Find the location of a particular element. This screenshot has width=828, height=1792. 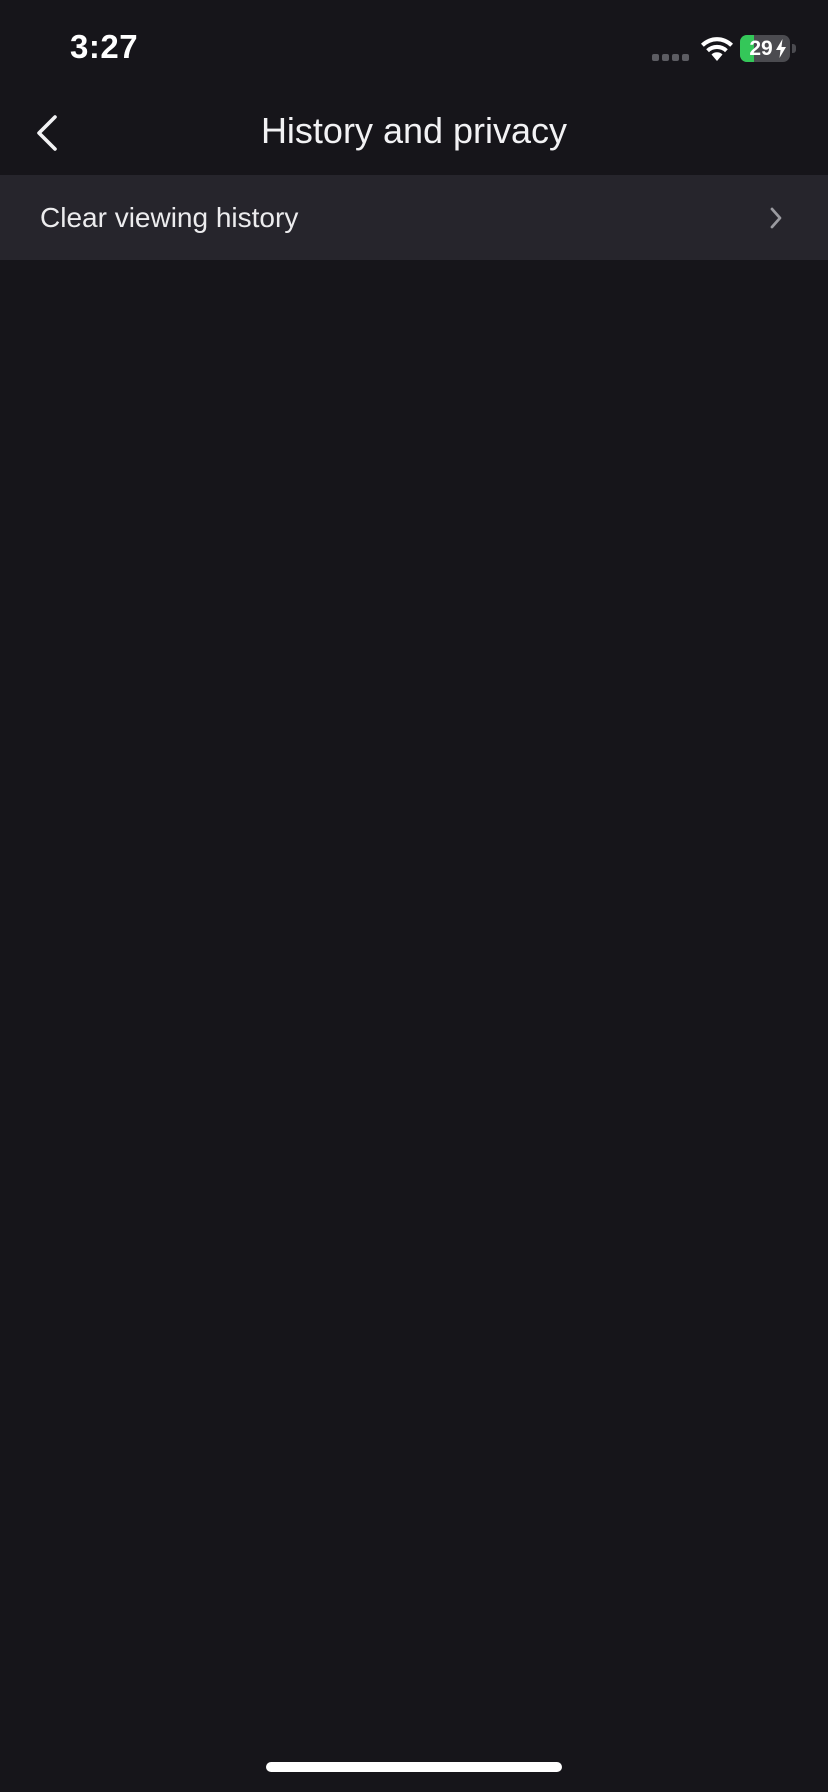

home-indicator is located at coordinates (414, 1767).